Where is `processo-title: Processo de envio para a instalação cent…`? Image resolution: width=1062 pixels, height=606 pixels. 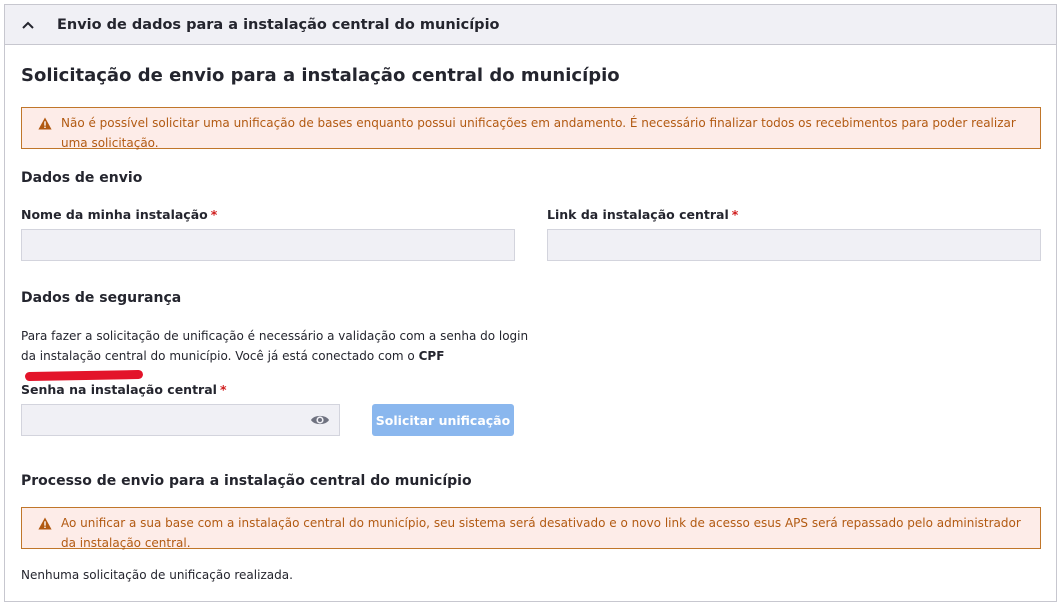 processo-title: Processo de envio para a instalação cent… is located at coordinates (246, 481).